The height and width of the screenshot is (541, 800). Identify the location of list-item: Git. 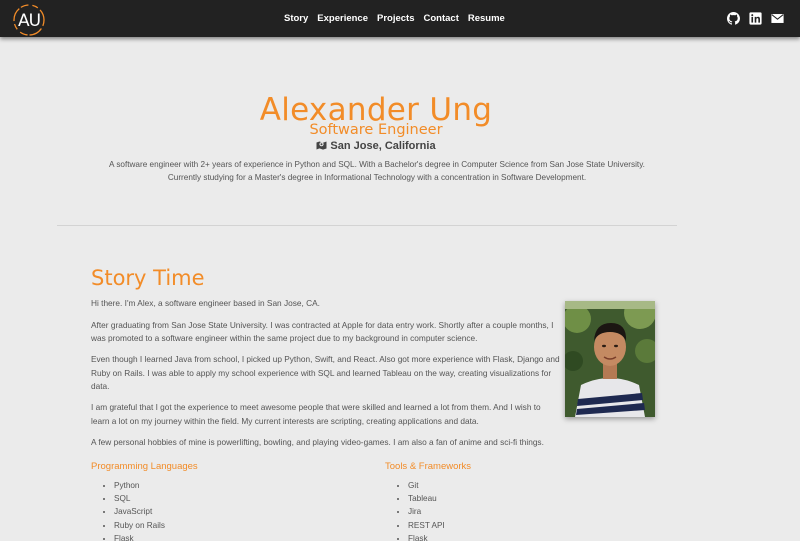
(439, 485).